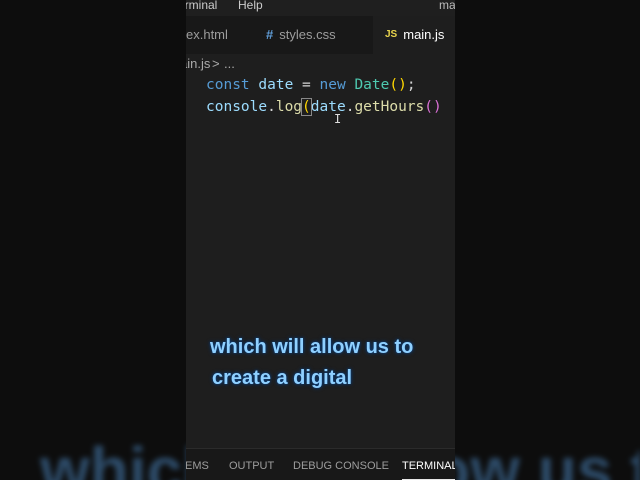 This screenshot has width=640, height=480. What do you see at coordinates (311, 363) in the screenshot?
I see `video-caption: which will allow us to create a digital` at bounding box center [311, 363].